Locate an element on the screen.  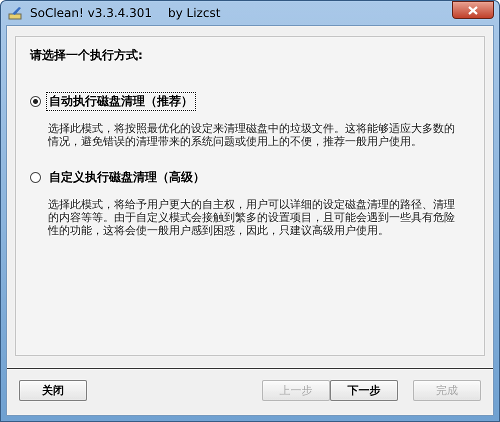
close-button is located at coordinates (473, 10).